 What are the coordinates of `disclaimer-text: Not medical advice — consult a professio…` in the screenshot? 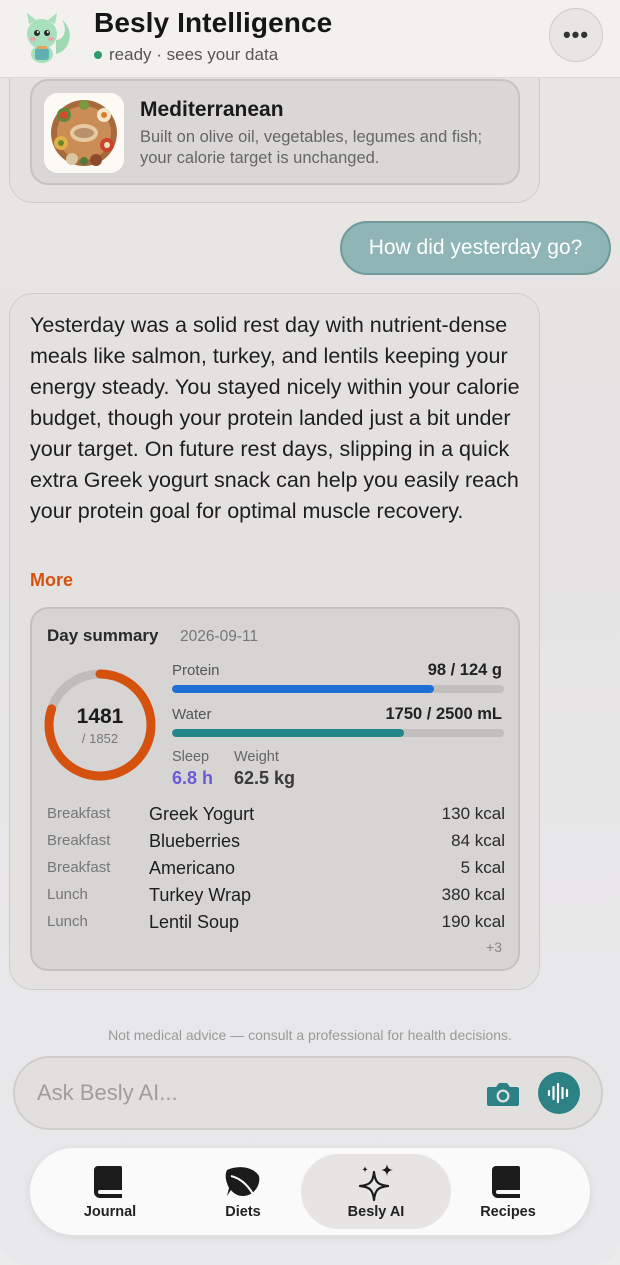 It's located at (310, 1035).